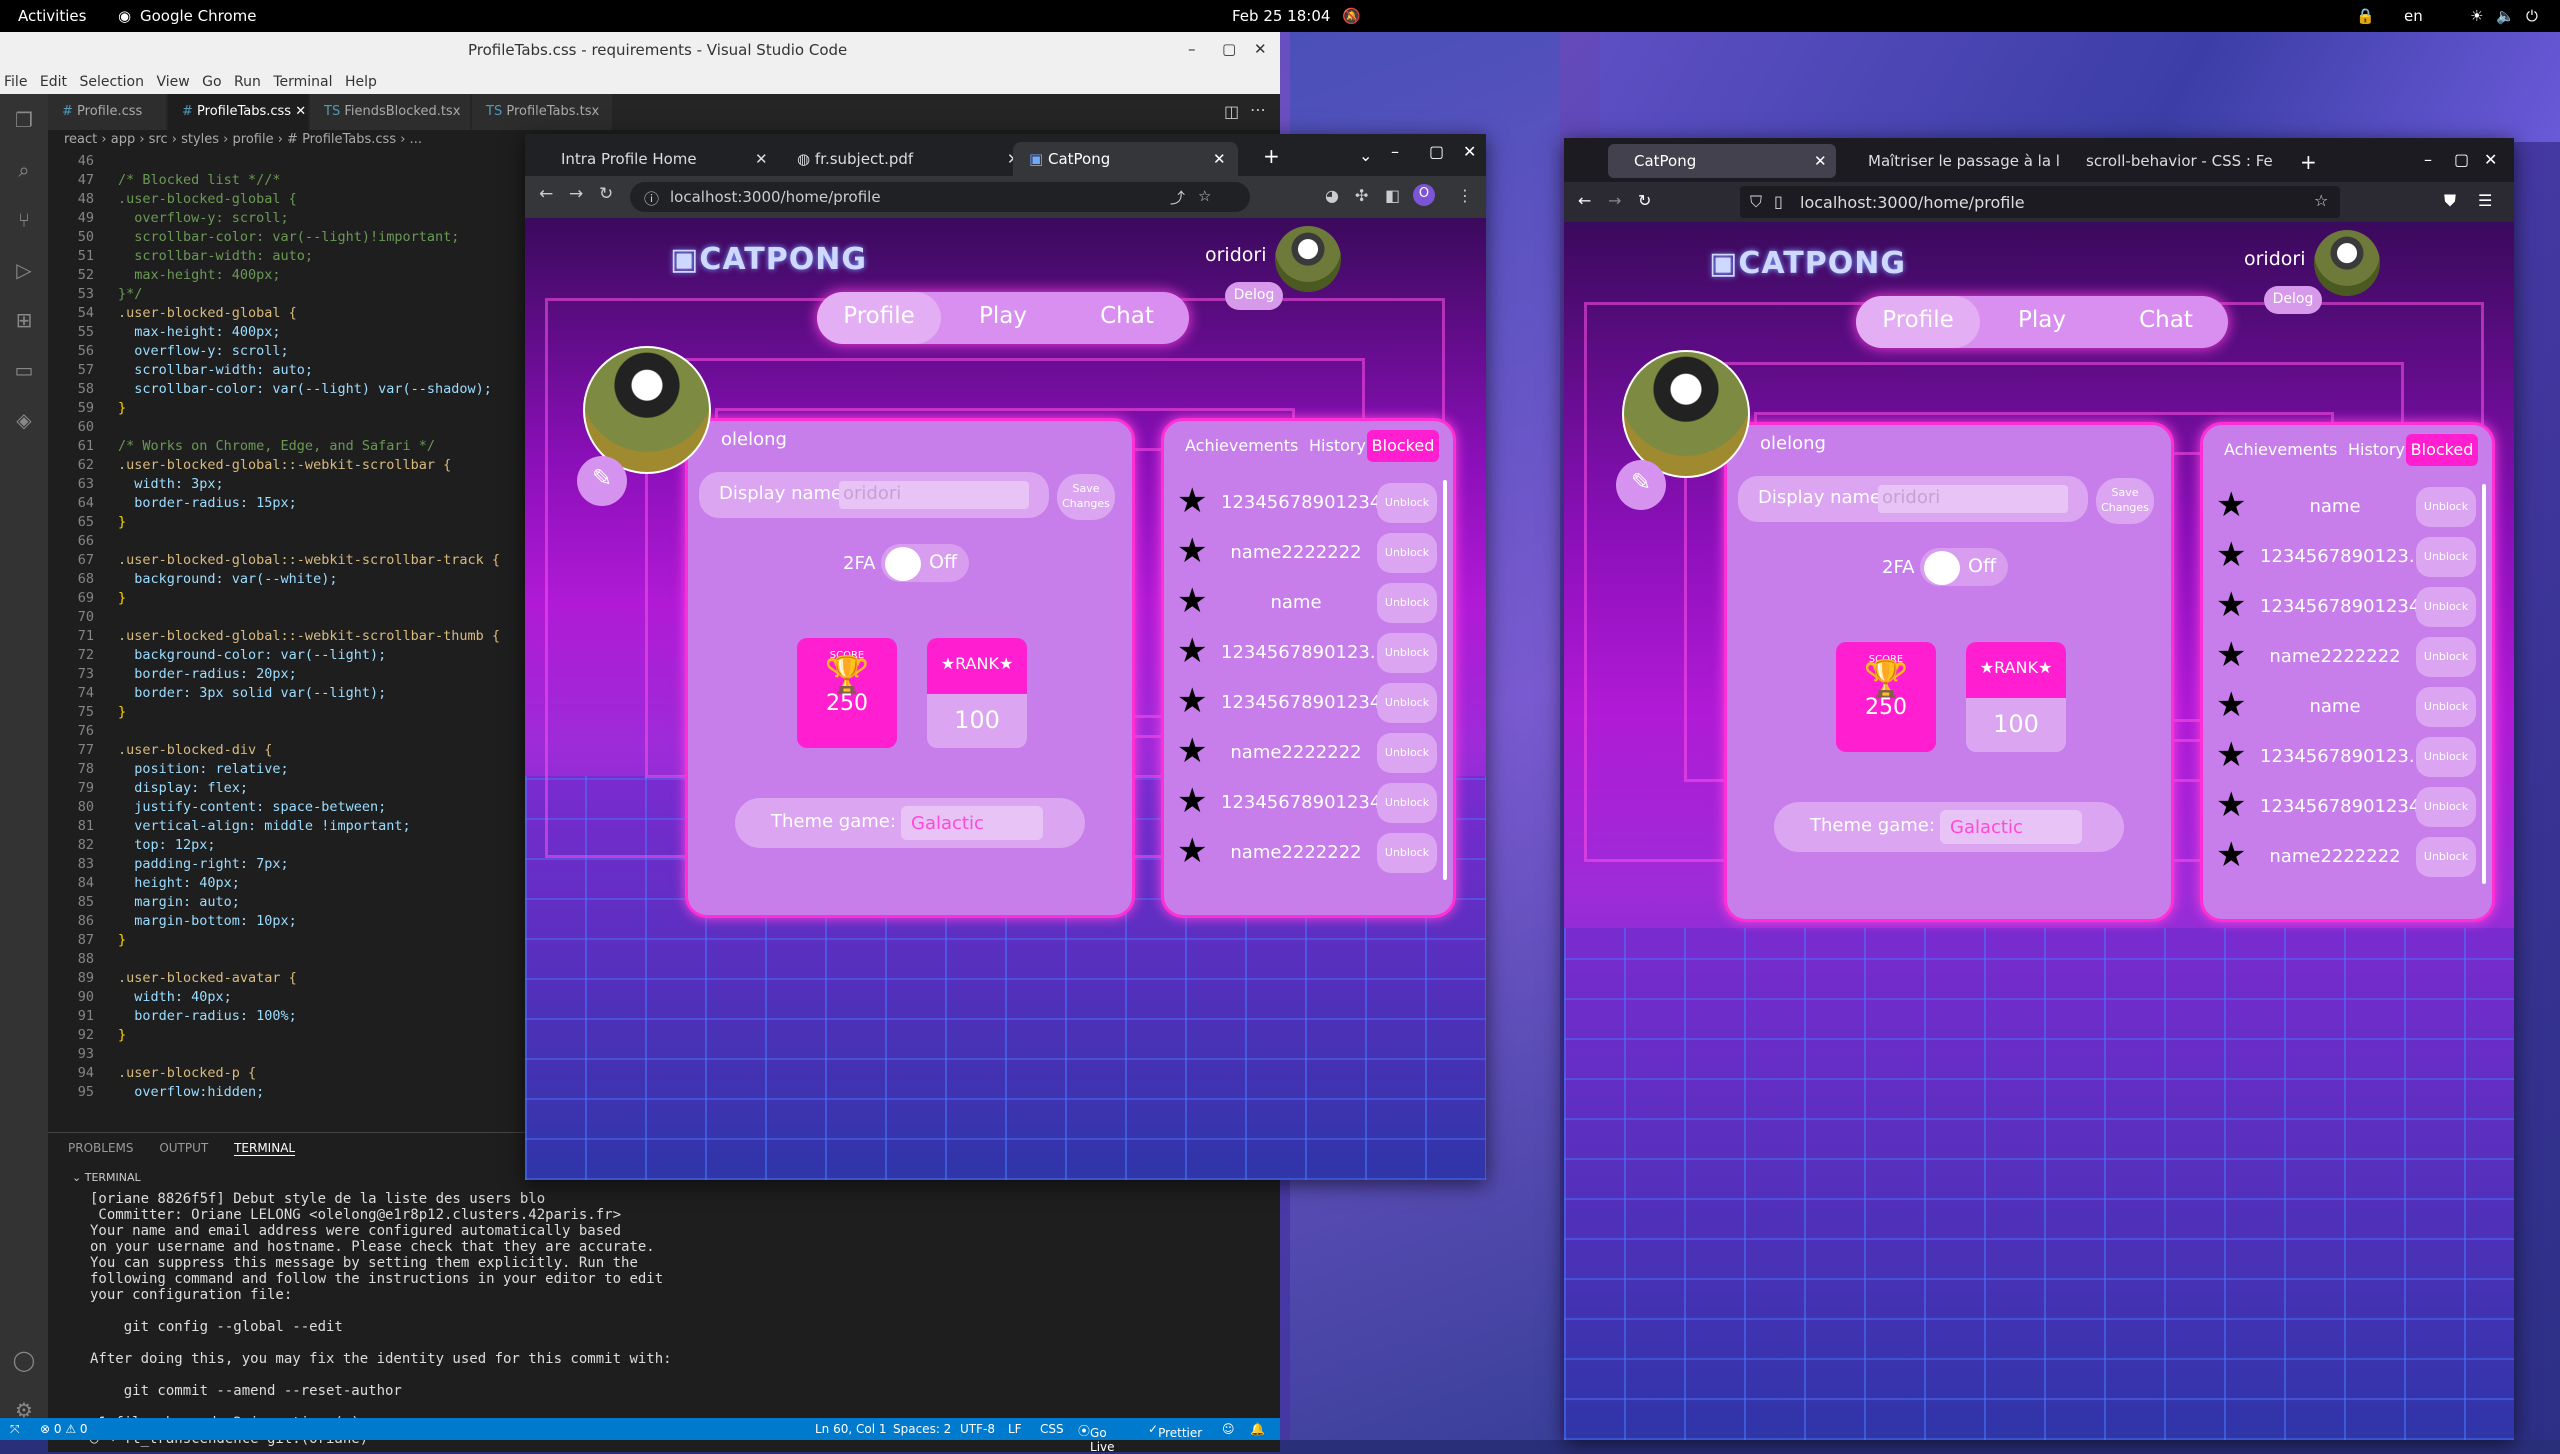 The image size is (2560, 1454). I want to click on remote-icon: ▭, so click(24, 370).